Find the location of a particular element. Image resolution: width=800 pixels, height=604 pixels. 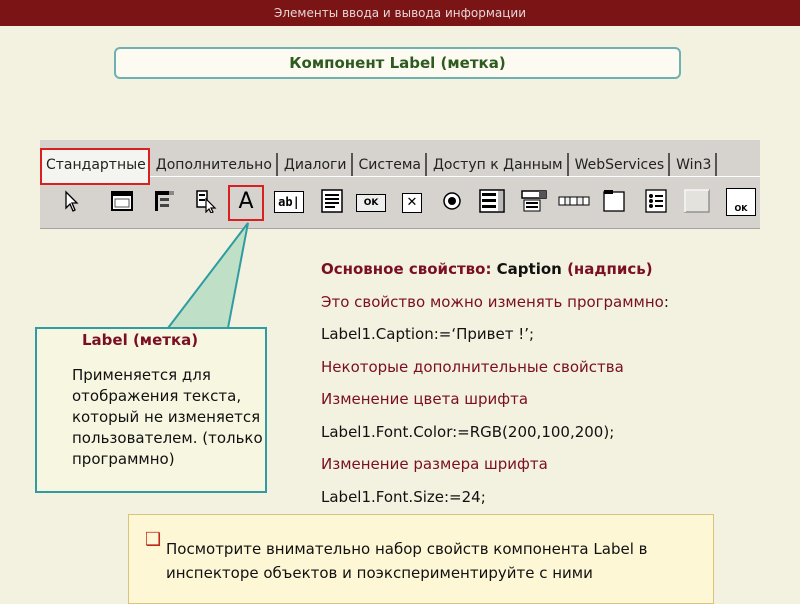

edit-icon: ab| is located at coordinates (289, 202).